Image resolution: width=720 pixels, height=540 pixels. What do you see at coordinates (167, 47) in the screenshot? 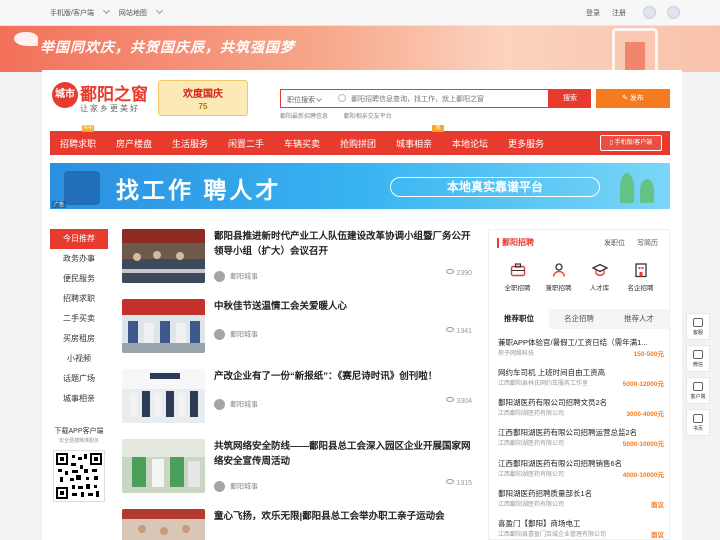
I see `banner-slogan: 举国同欢庆，共贺国庆辰，共筑强国梦` at bounding box center [167, 47].